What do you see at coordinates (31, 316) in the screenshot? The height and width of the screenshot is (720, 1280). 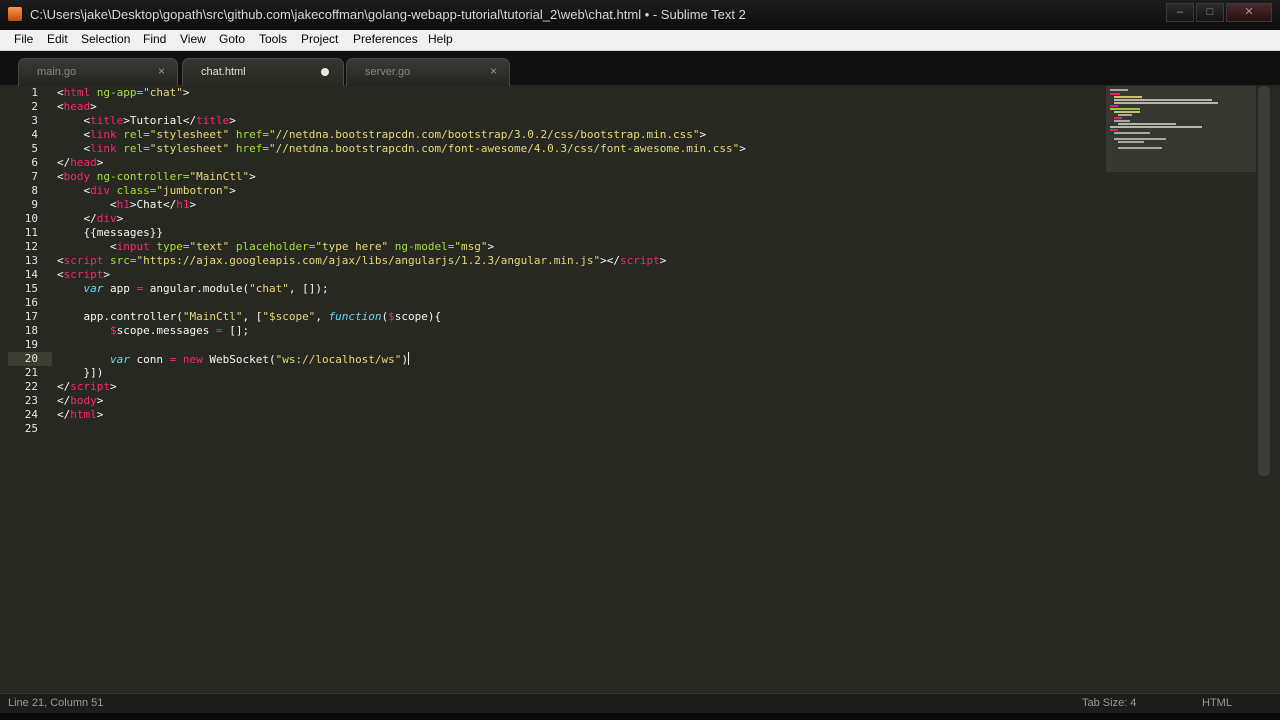 I see `line-number: 17` at bounding box center [31, 316].